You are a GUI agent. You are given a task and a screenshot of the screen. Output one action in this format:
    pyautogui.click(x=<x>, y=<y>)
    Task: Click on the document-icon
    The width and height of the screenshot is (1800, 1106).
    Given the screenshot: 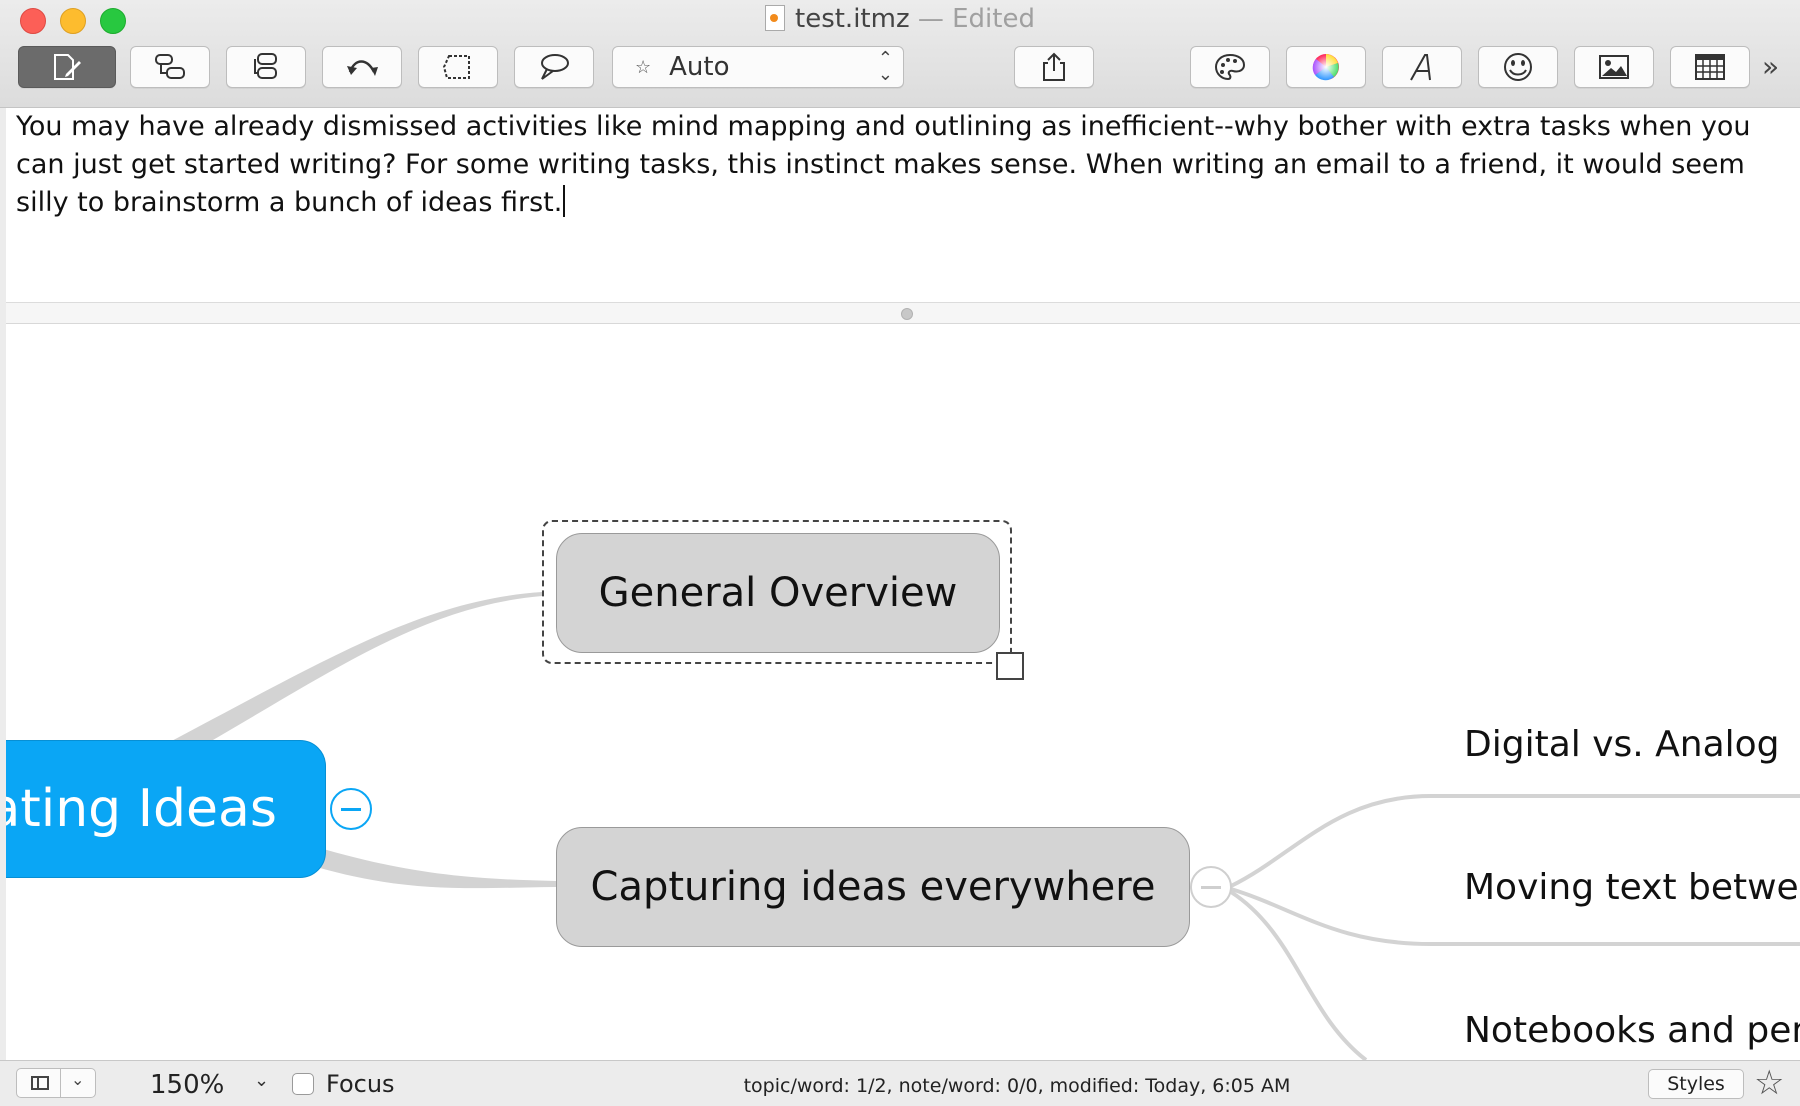 What is the action you would take?
    pyautogui.click(x=775, y=18)
    